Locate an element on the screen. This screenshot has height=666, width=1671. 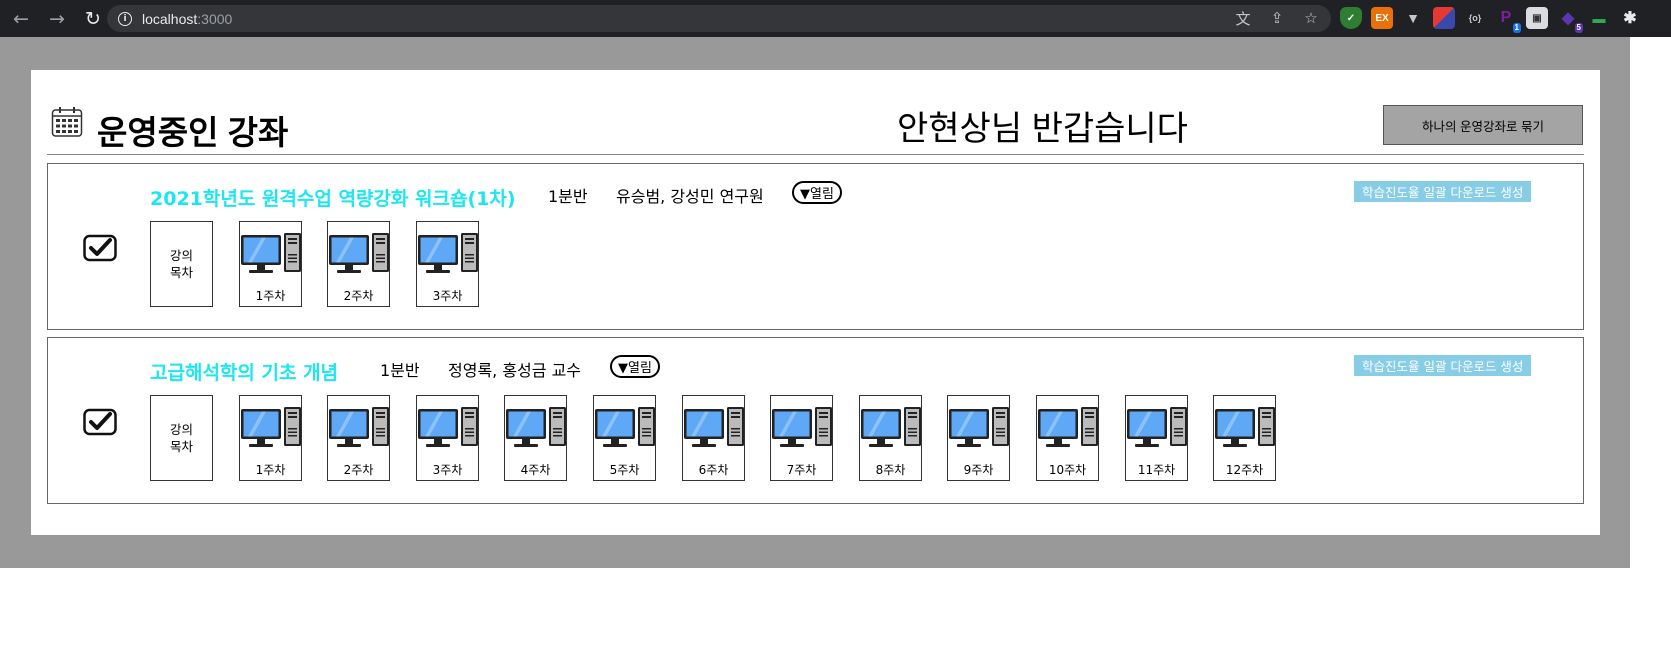
vue-extension-icon: ▼ is located at coordinates (1413, 18).